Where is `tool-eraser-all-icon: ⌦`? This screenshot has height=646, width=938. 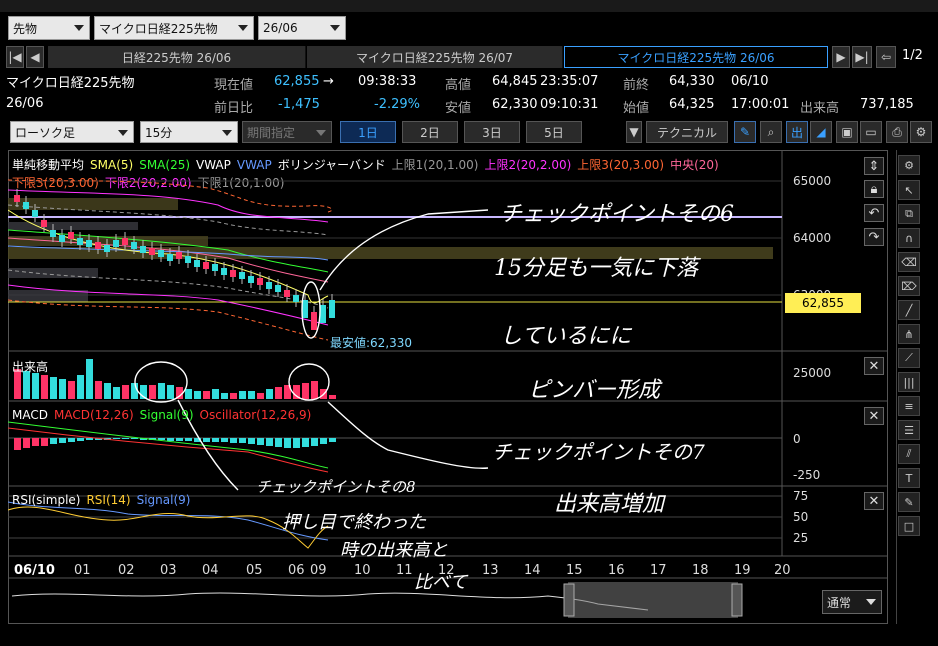 tool-eraser-all-icon: ⌦ is located at coordinates (909, 286).